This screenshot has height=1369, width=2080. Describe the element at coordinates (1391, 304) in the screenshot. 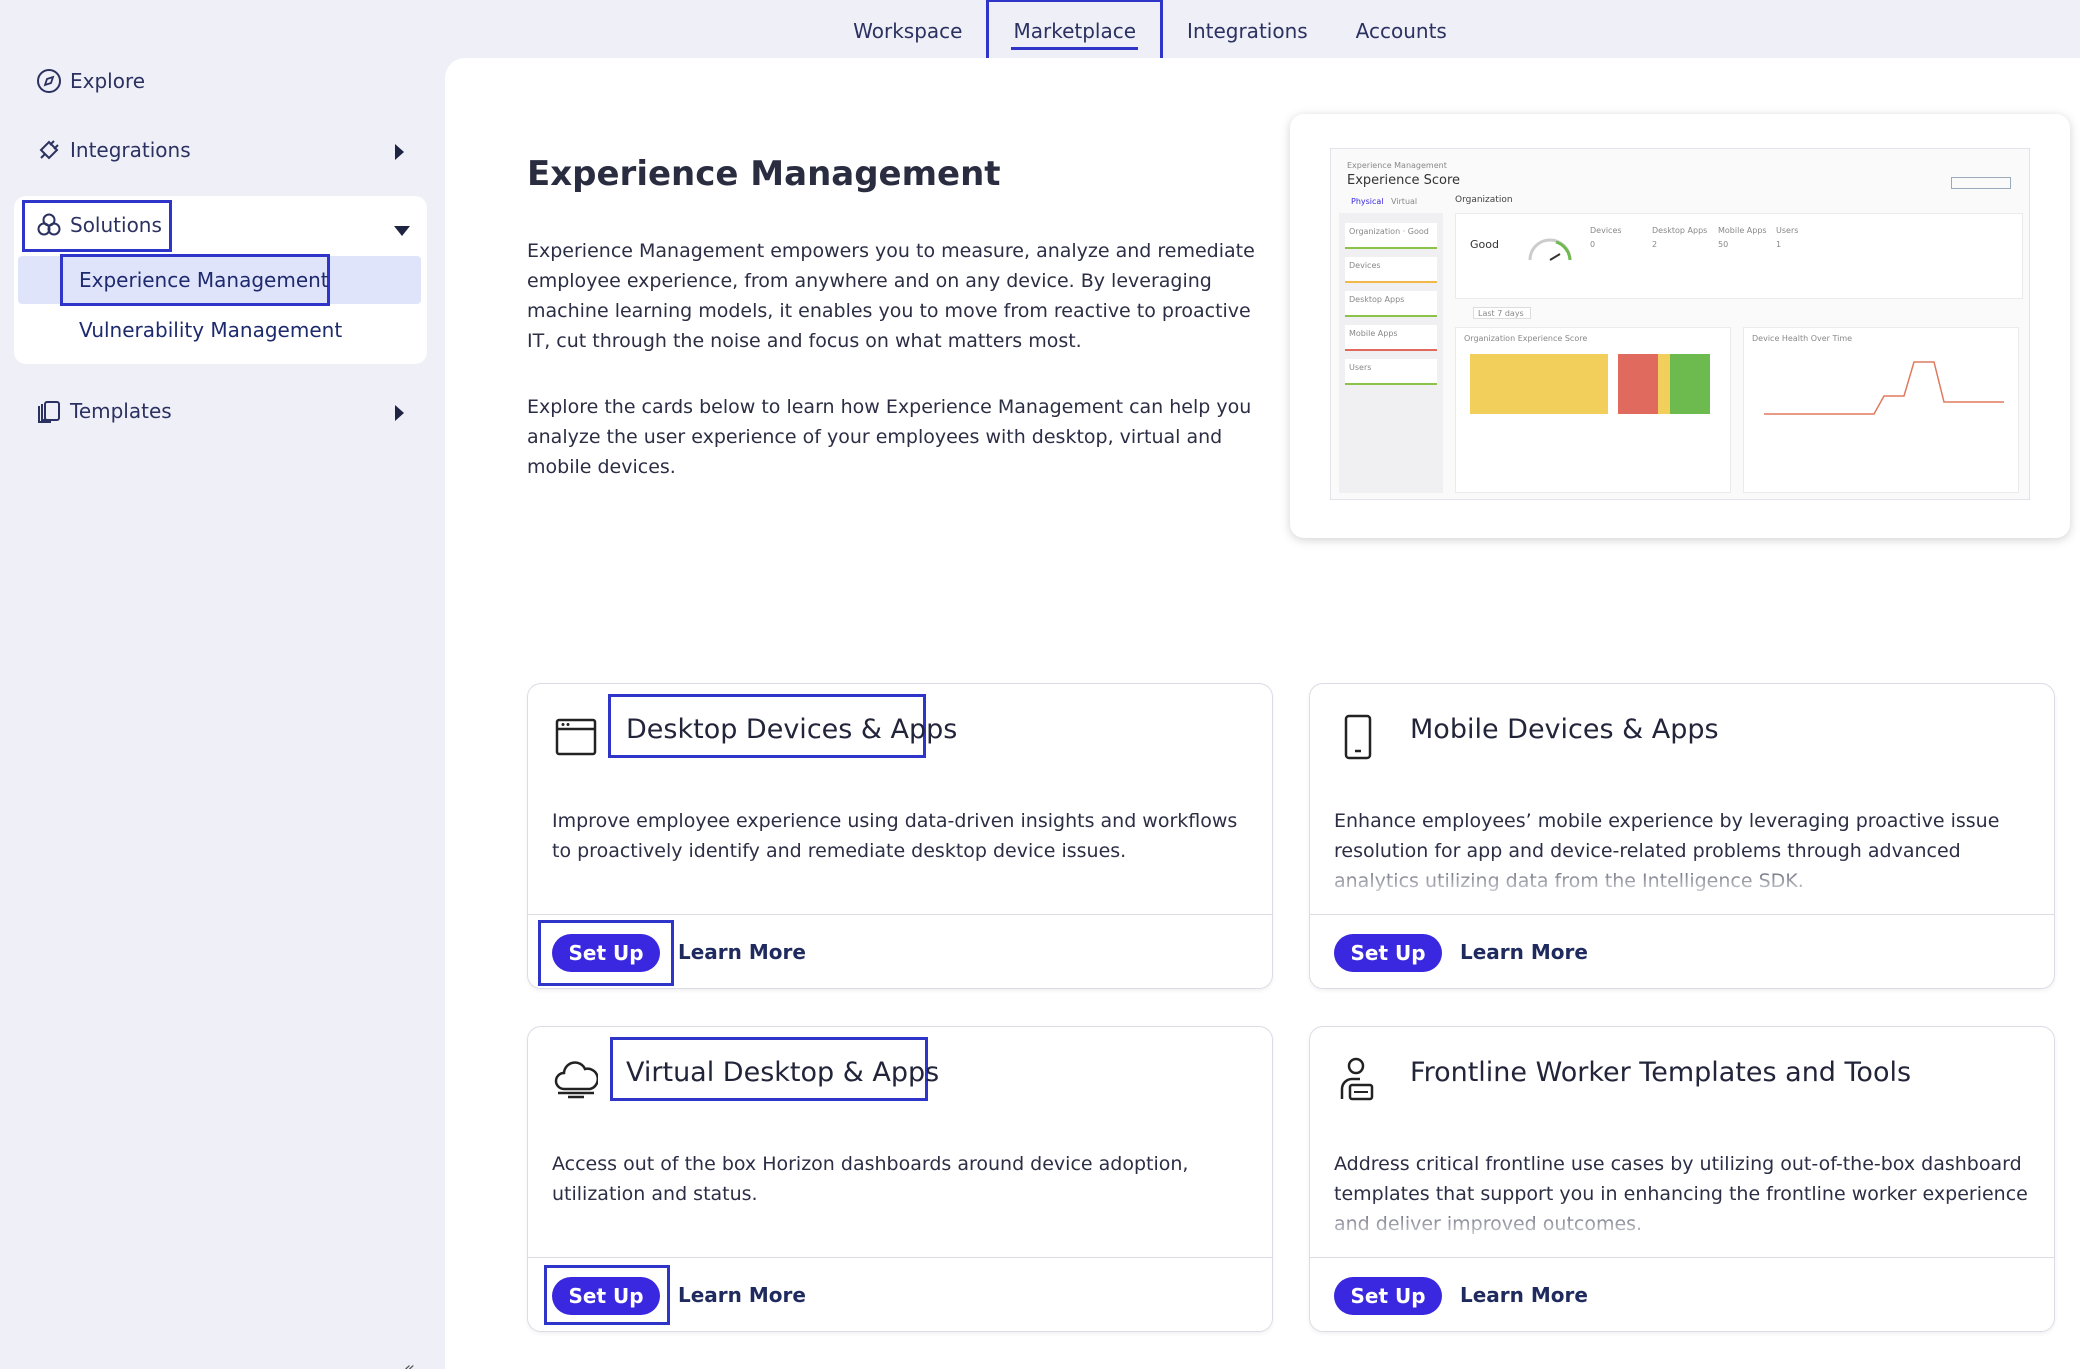

I see `preview-row: Desktop Apps` at that location.